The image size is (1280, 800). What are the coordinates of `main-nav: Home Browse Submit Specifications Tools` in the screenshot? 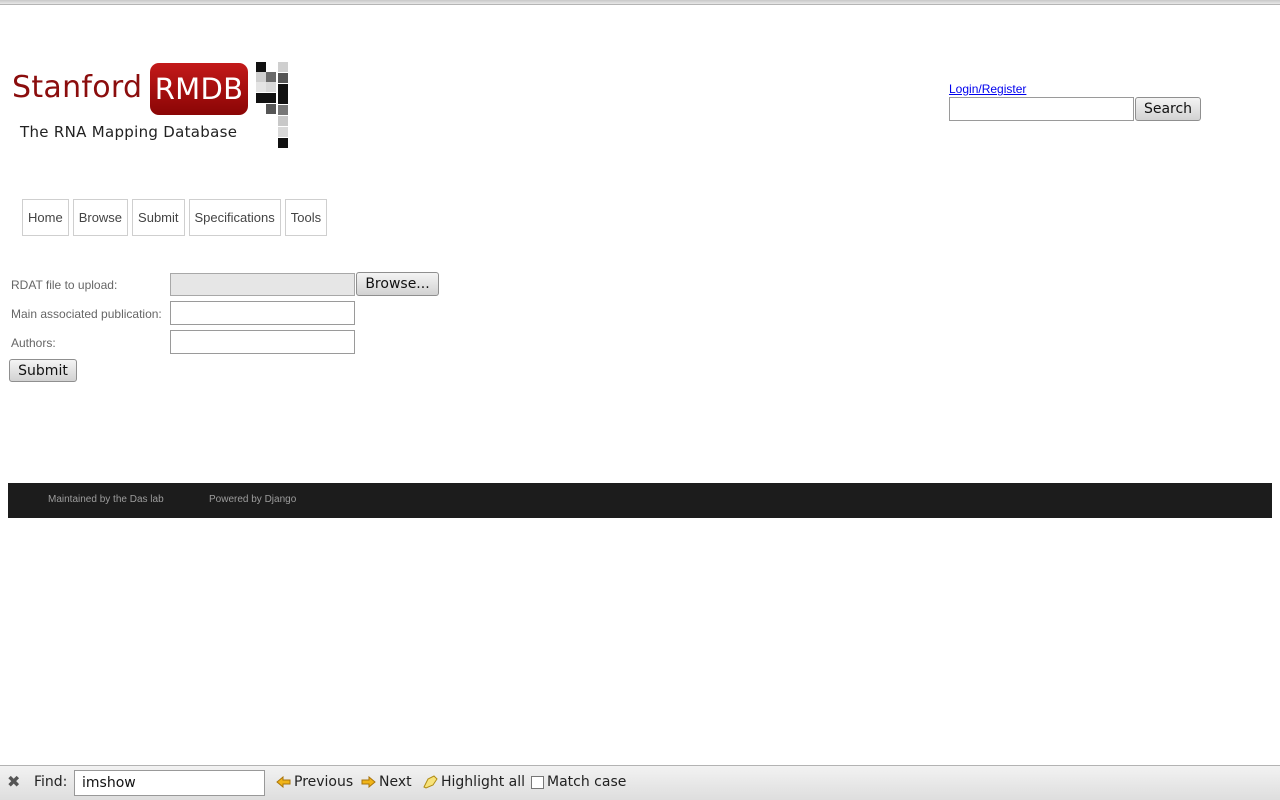 It's located at (175, 217).